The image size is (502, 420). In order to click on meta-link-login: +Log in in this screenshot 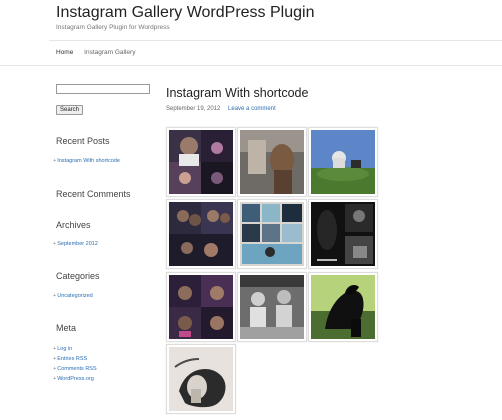, I will do `click(62, 349)`.